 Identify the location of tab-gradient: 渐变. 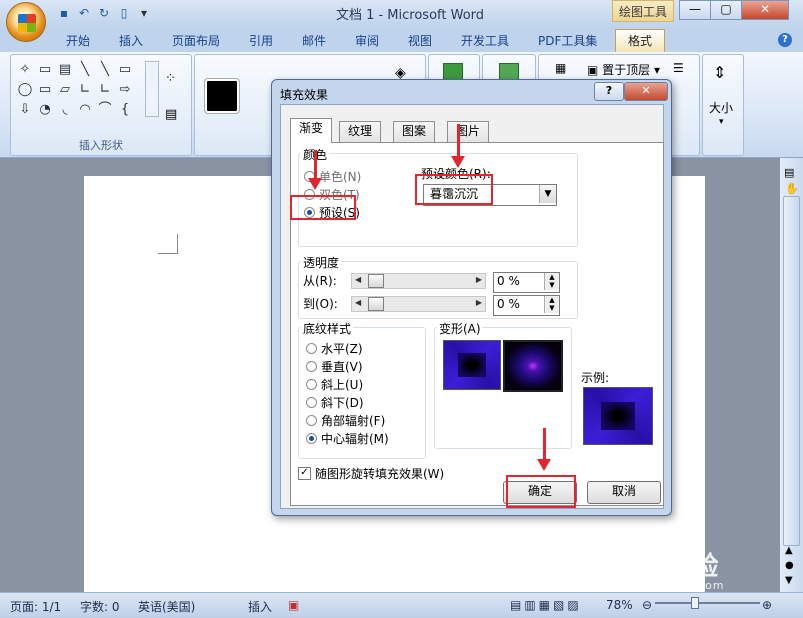
(311, 130).